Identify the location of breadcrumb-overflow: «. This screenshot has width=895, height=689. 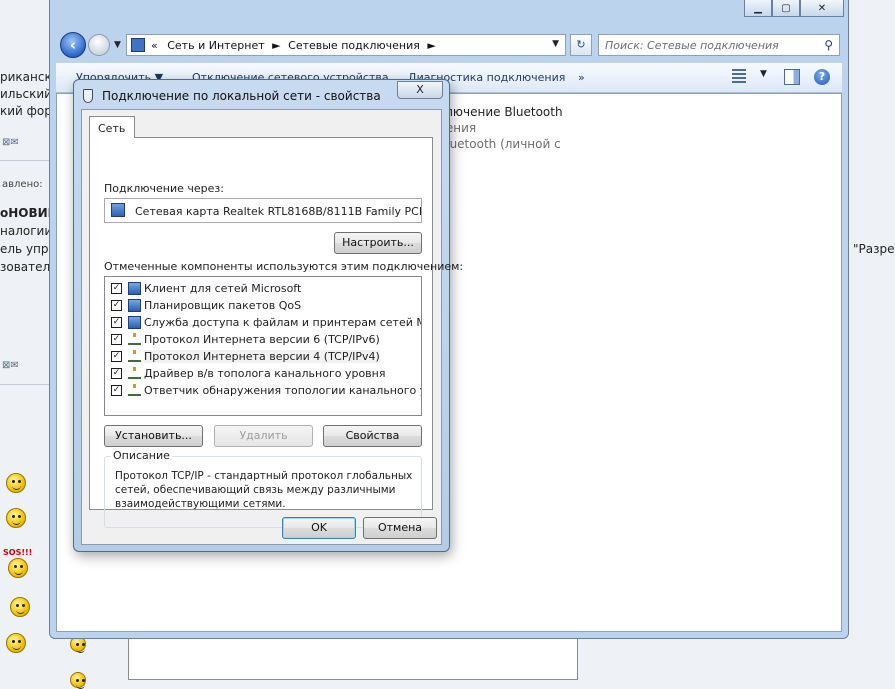
(154, 45).